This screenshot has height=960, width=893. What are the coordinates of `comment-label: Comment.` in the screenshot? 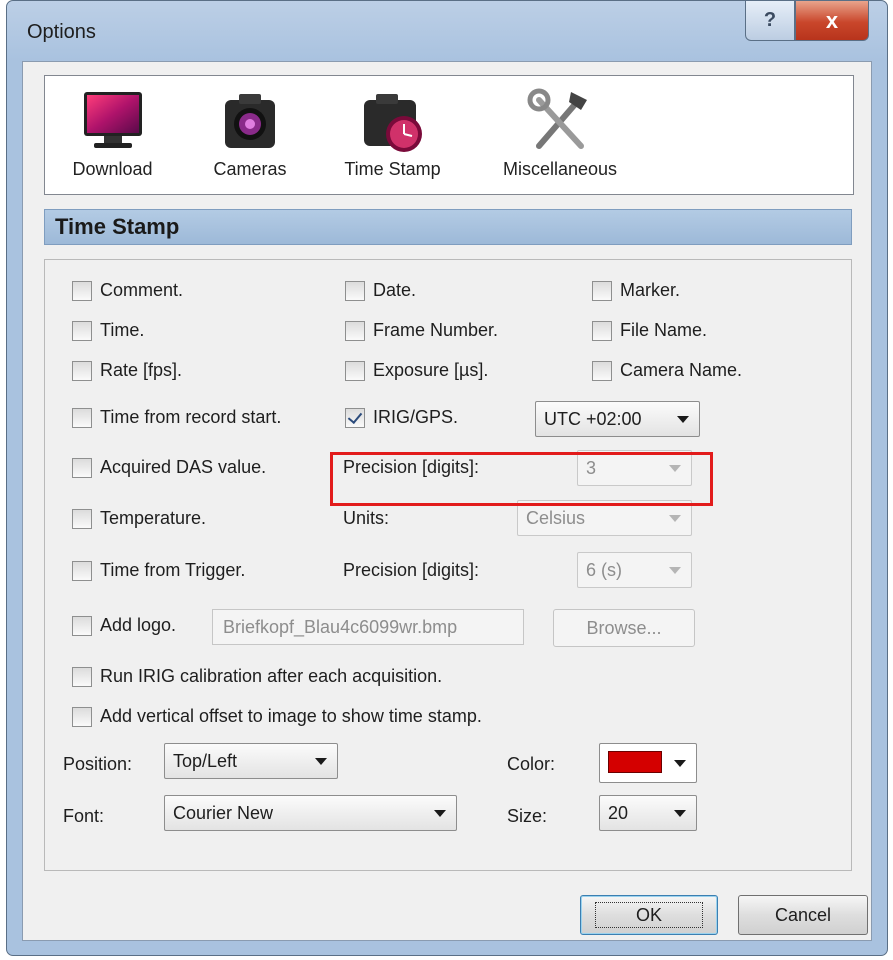 It's located at (142, 290).